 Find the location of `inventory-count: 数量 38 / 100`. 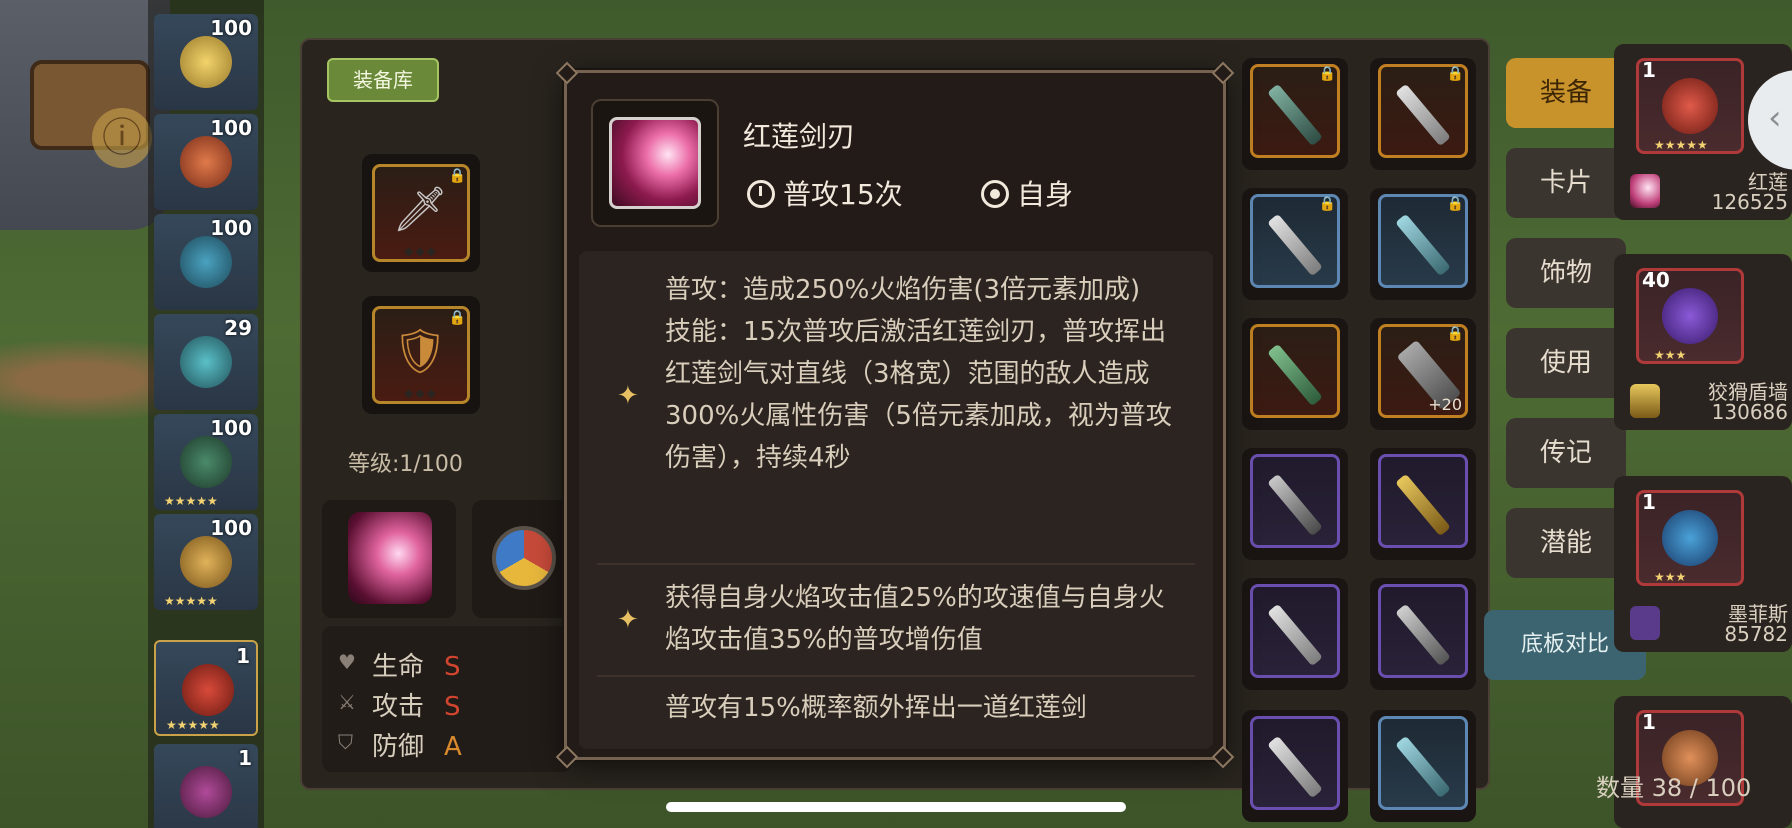

inventory-count: 数量 38 / 100 is located at coordinates (1674, 788).